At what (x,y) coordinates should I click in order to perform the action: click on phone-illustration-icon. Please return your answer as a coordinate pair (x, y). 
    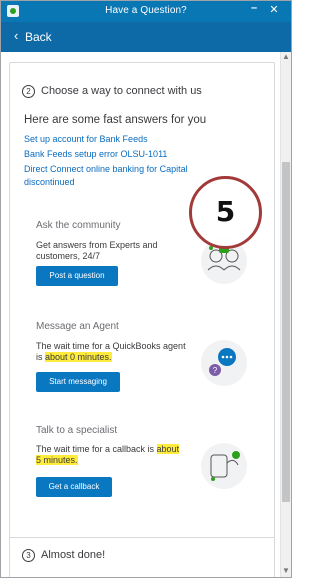
    Looking at the image, I should click on (224, 466).